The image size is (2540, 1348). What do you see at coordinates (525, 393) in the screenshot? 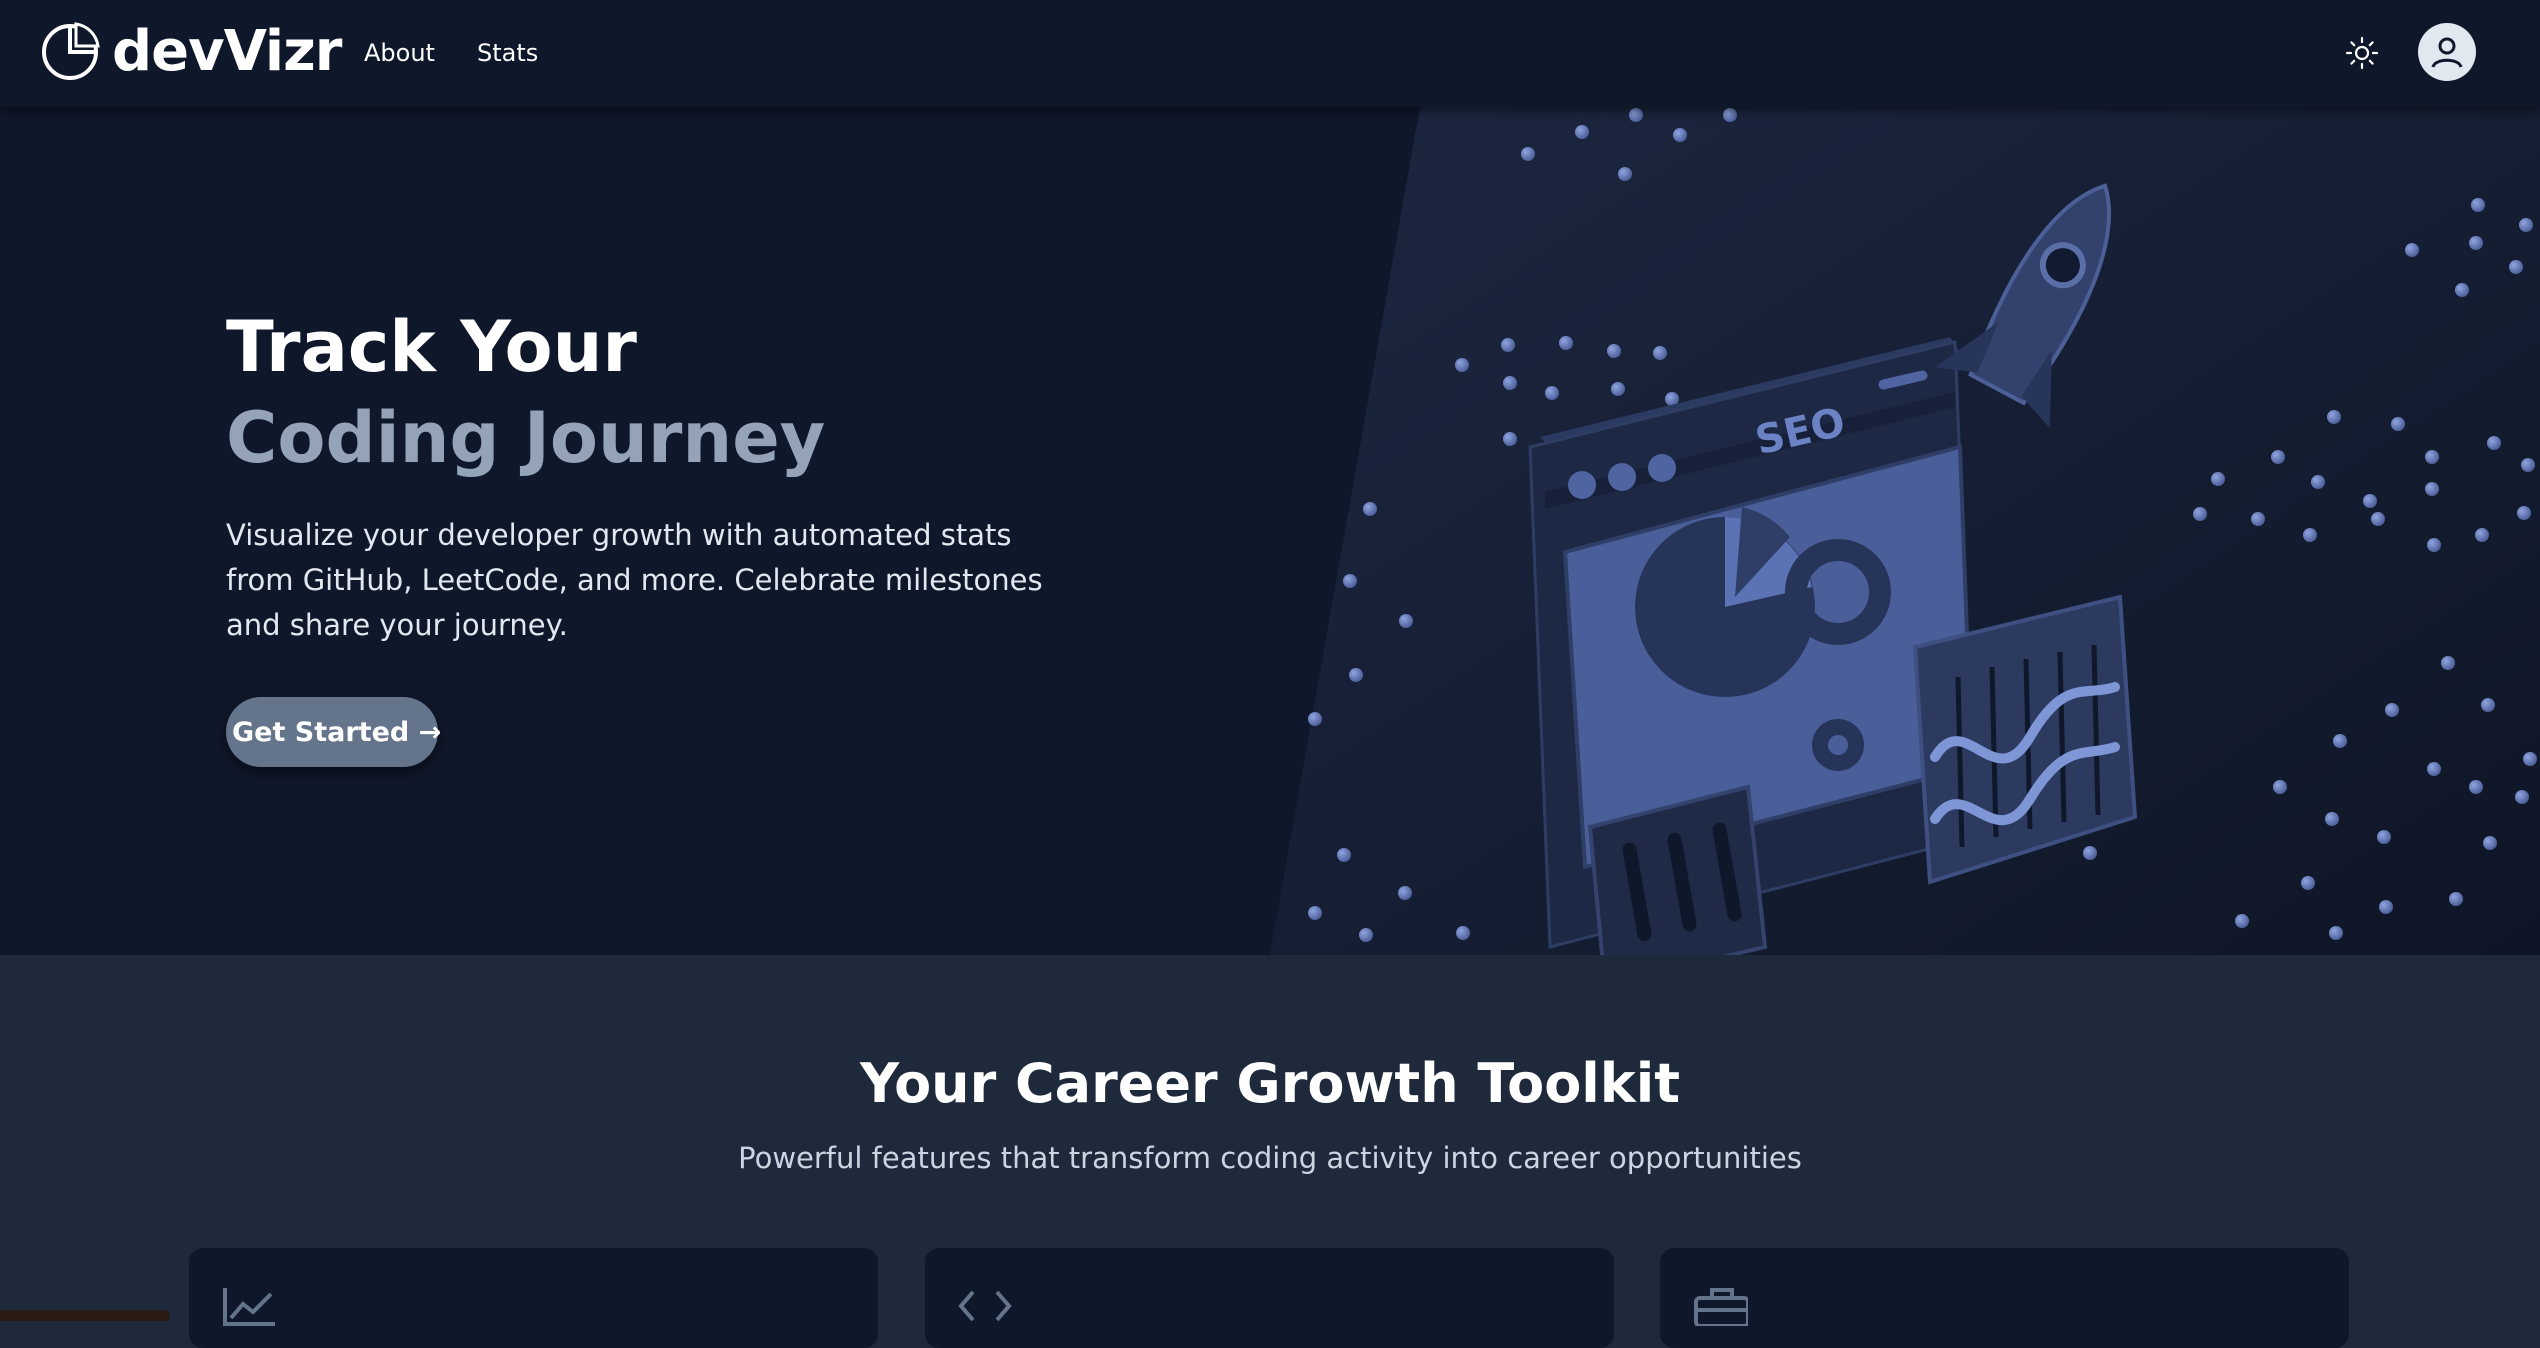
I see `hero-title: Track Your Coding Journey` at bounding box center [525, 393].